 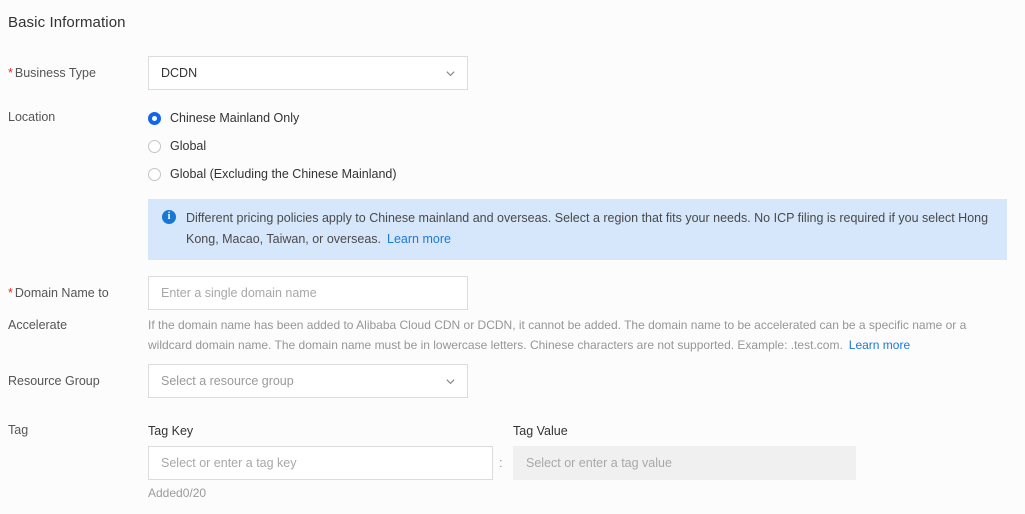 I want to click on domain-name-label: * Domain Name to, so click(x=75, y=293).